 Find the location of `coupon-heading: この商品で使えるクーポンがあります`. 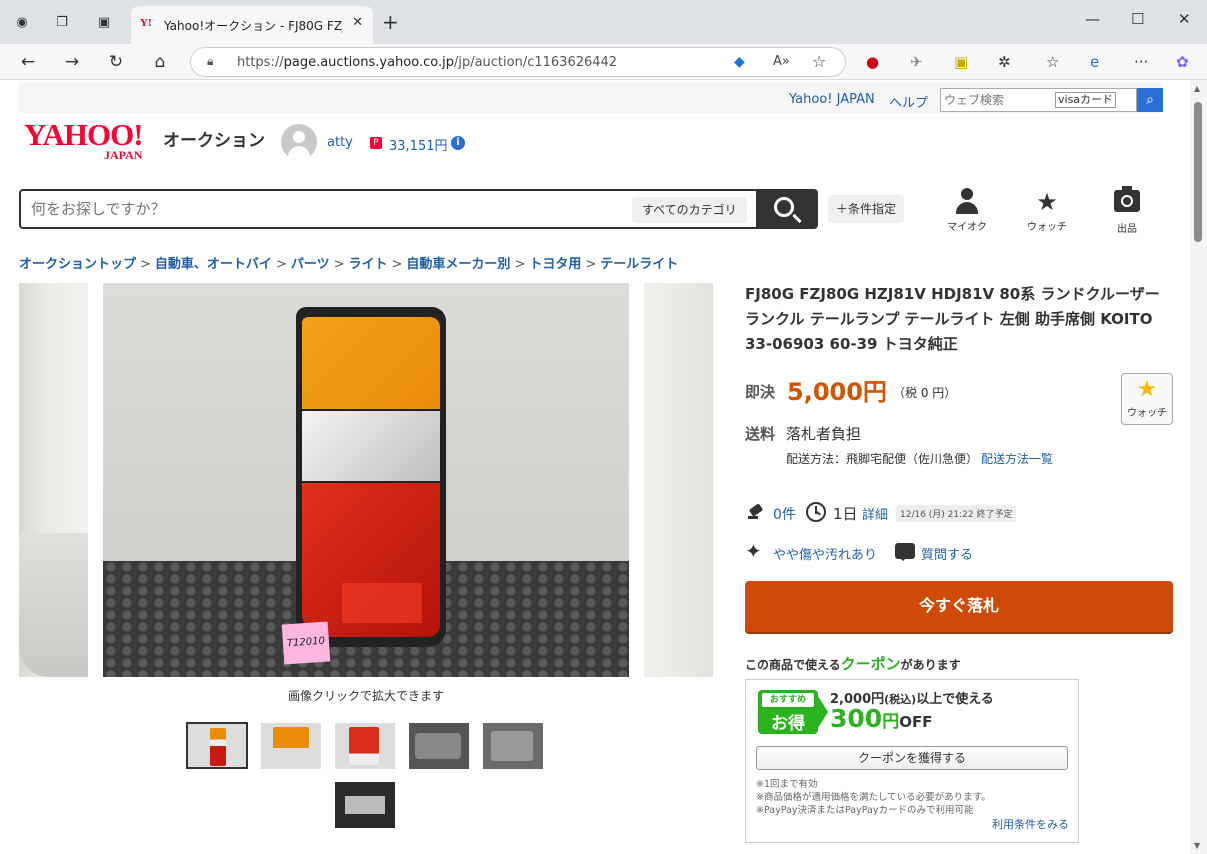

coupon-heading: この商品で使えるクーポンがあります is located at coordinates (853, 664).